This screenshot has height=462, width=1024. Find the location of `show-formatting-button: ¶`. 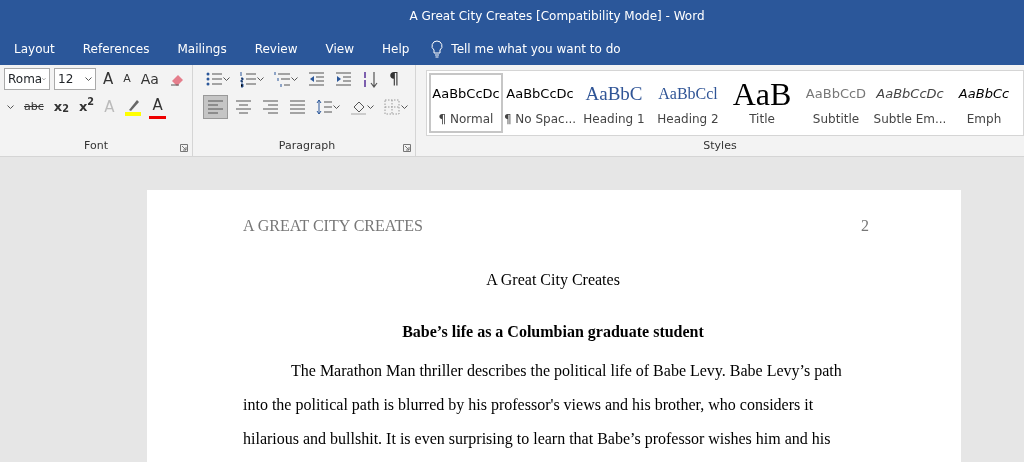

show-formatting-button: ¶ is located at coordinates (394, 79).